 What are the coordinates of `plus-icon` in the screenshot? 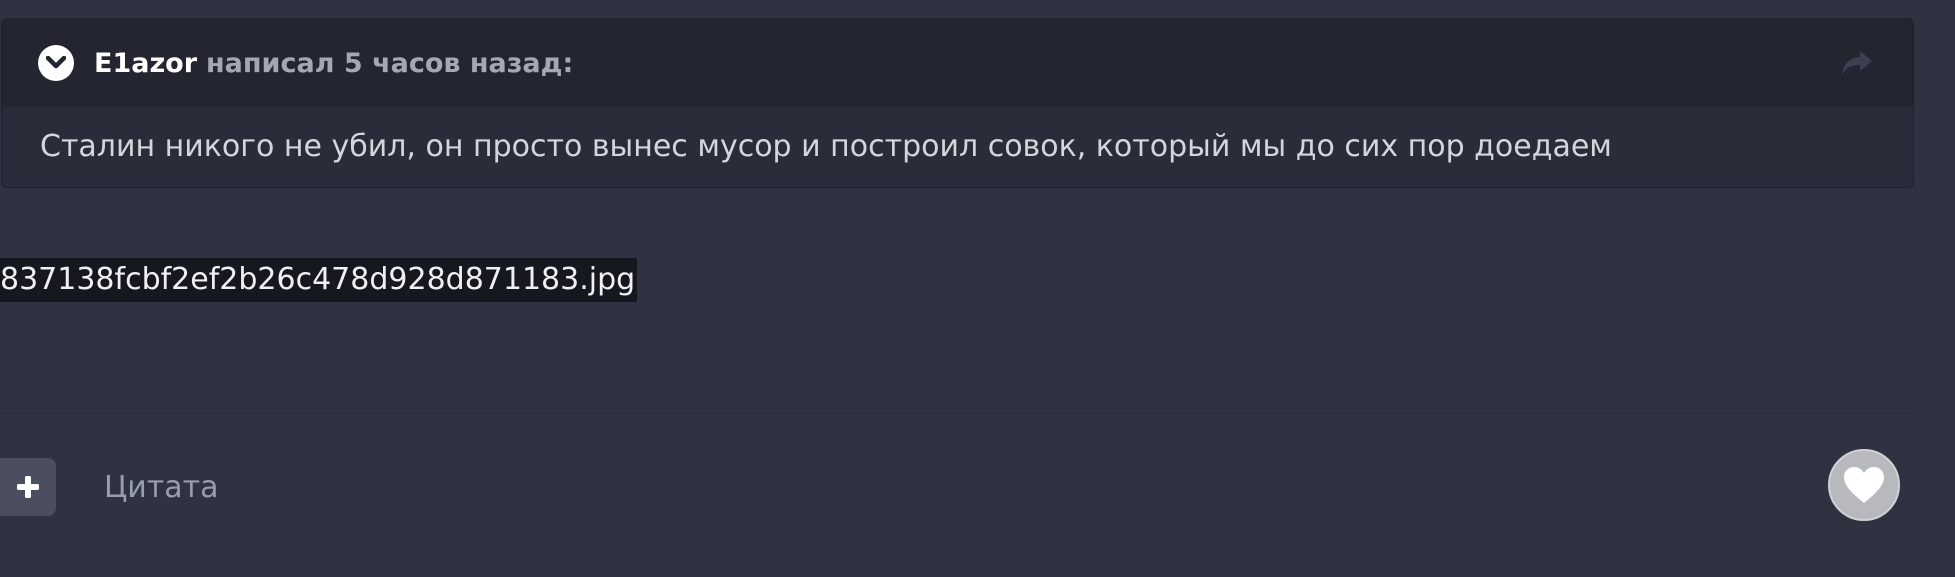 It's located at (28, 487).